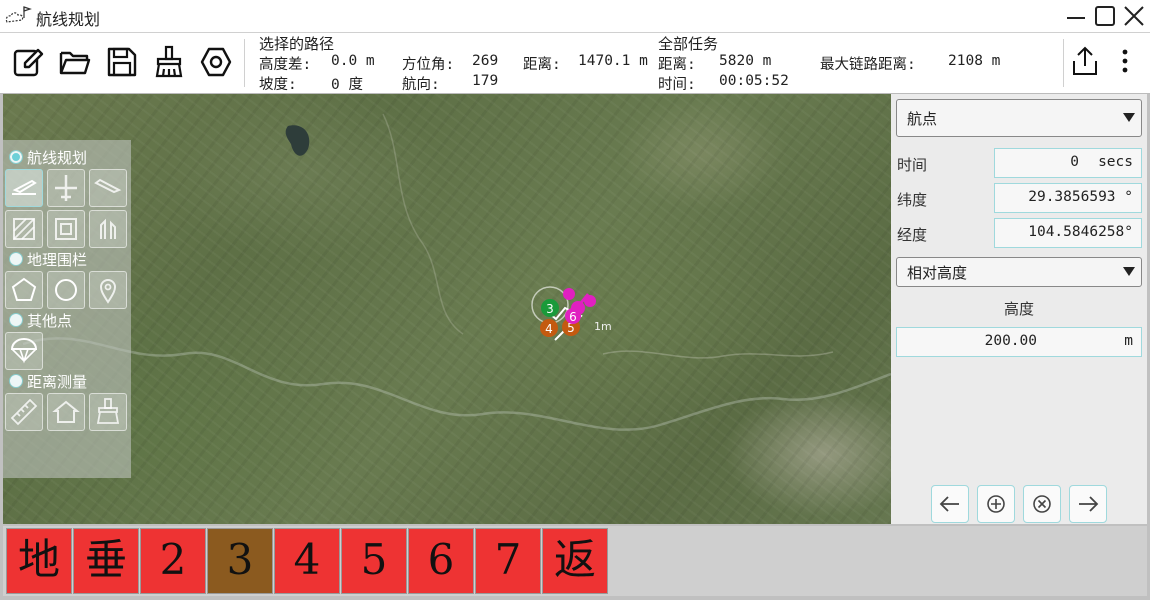 This screenshot has height=600, width=1150. I want to click on save-icon, so click(122, 62).